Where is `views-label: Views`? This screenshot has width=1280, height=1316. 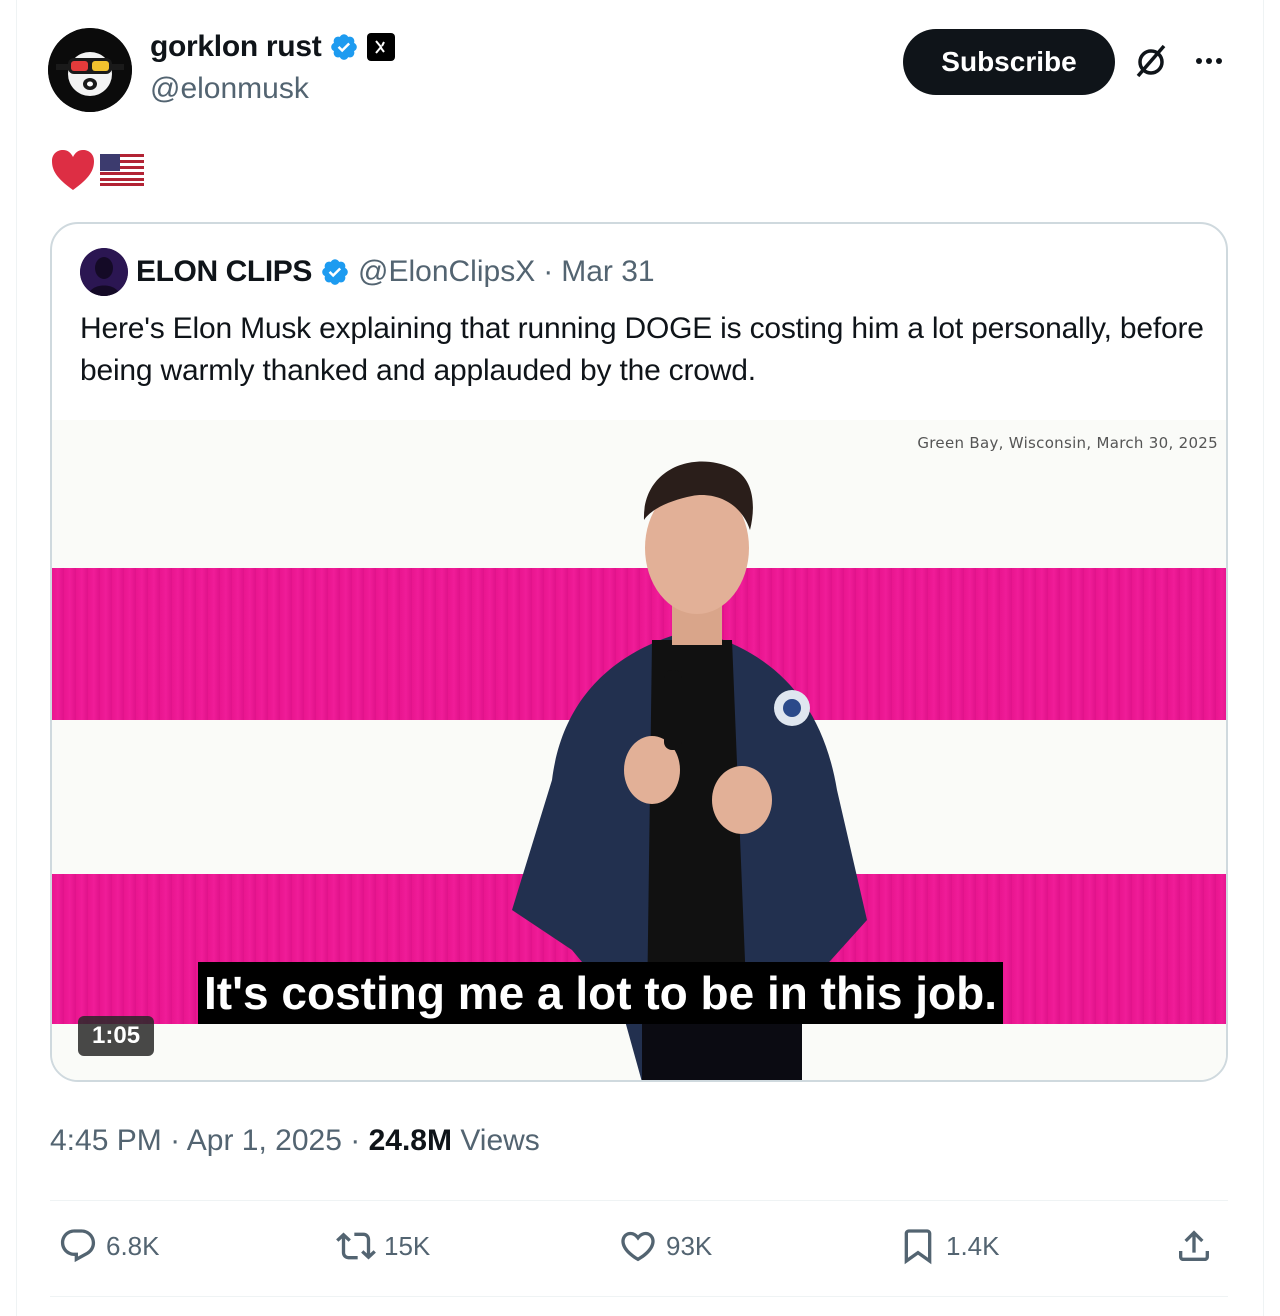 views-label: Views is located at coordinates (500, 1140).